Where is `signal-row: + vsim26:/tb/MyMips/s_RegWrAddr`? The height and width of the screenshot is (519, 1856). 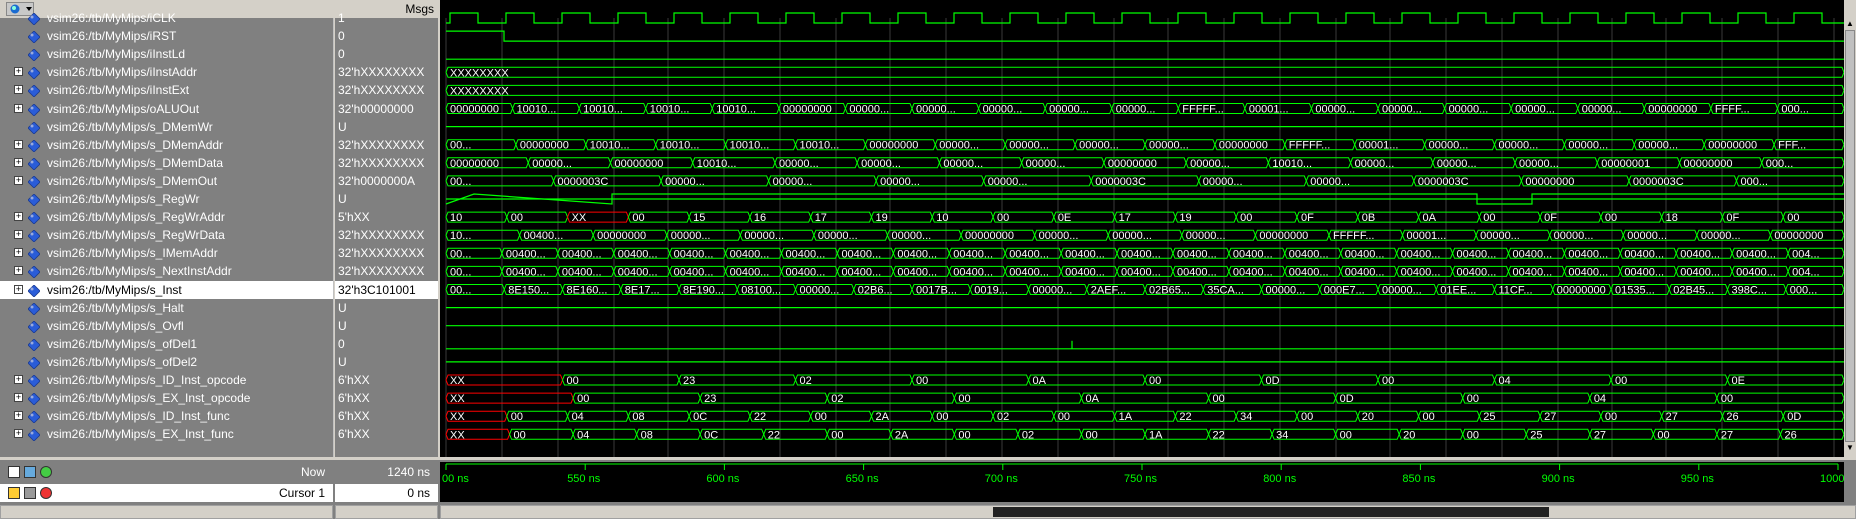
signal-row: + vsim26:/tb/MyMips/s_RegWrAddr is located at coordinates (166, 217).